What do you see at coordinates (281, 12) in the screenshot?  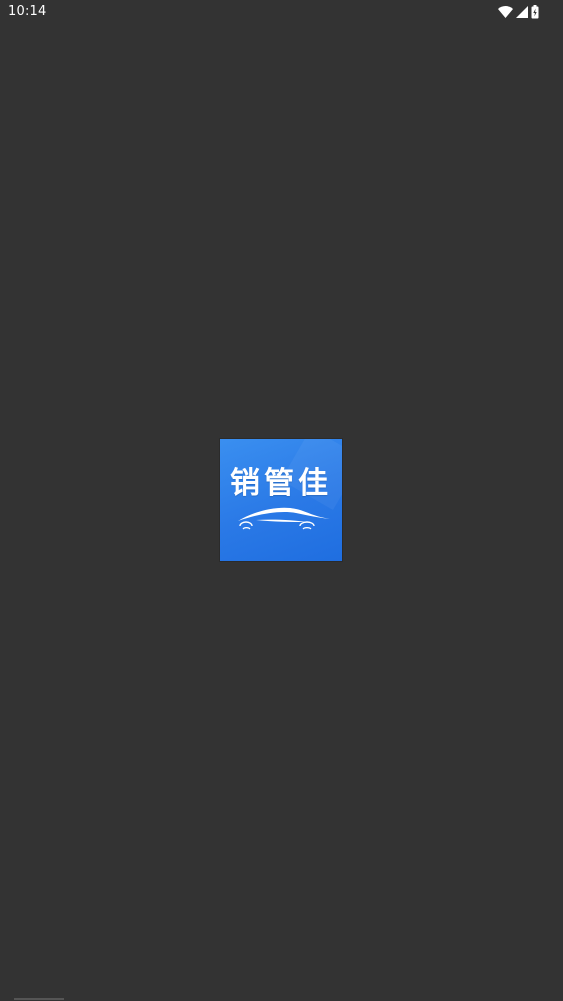 I see `status-bar: 10:14` at bounding box center [281, 12].